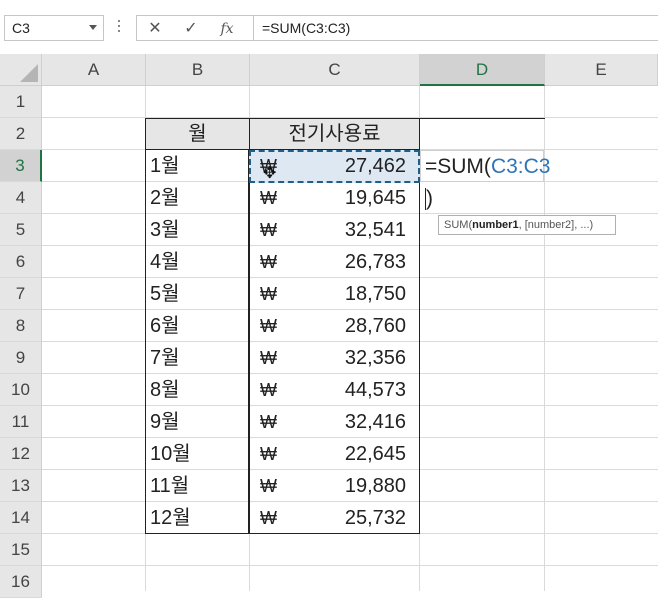  I want to click on cell-usage: 22,645, so click(344, 454).